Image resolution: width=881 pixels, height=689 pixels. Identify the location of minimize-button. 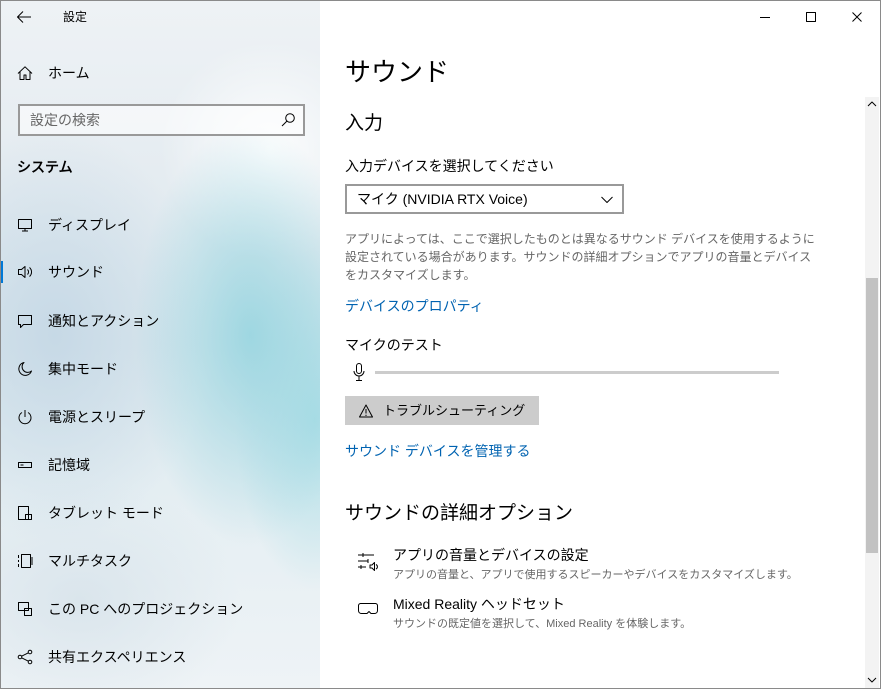
(765, 17).